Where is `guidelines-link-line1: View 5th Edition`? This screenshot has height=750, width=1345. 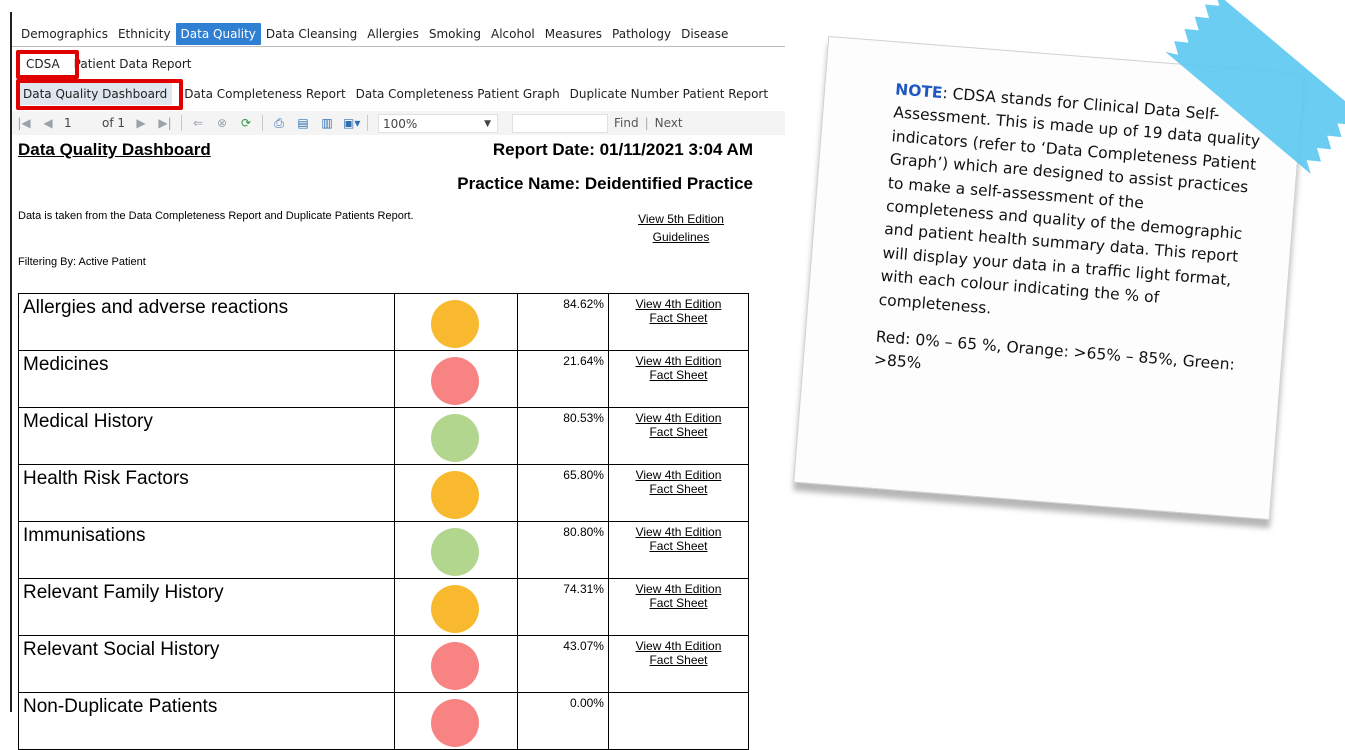 guidelines-link-line1: View 5th Edition is located at coordinates (681, 219).